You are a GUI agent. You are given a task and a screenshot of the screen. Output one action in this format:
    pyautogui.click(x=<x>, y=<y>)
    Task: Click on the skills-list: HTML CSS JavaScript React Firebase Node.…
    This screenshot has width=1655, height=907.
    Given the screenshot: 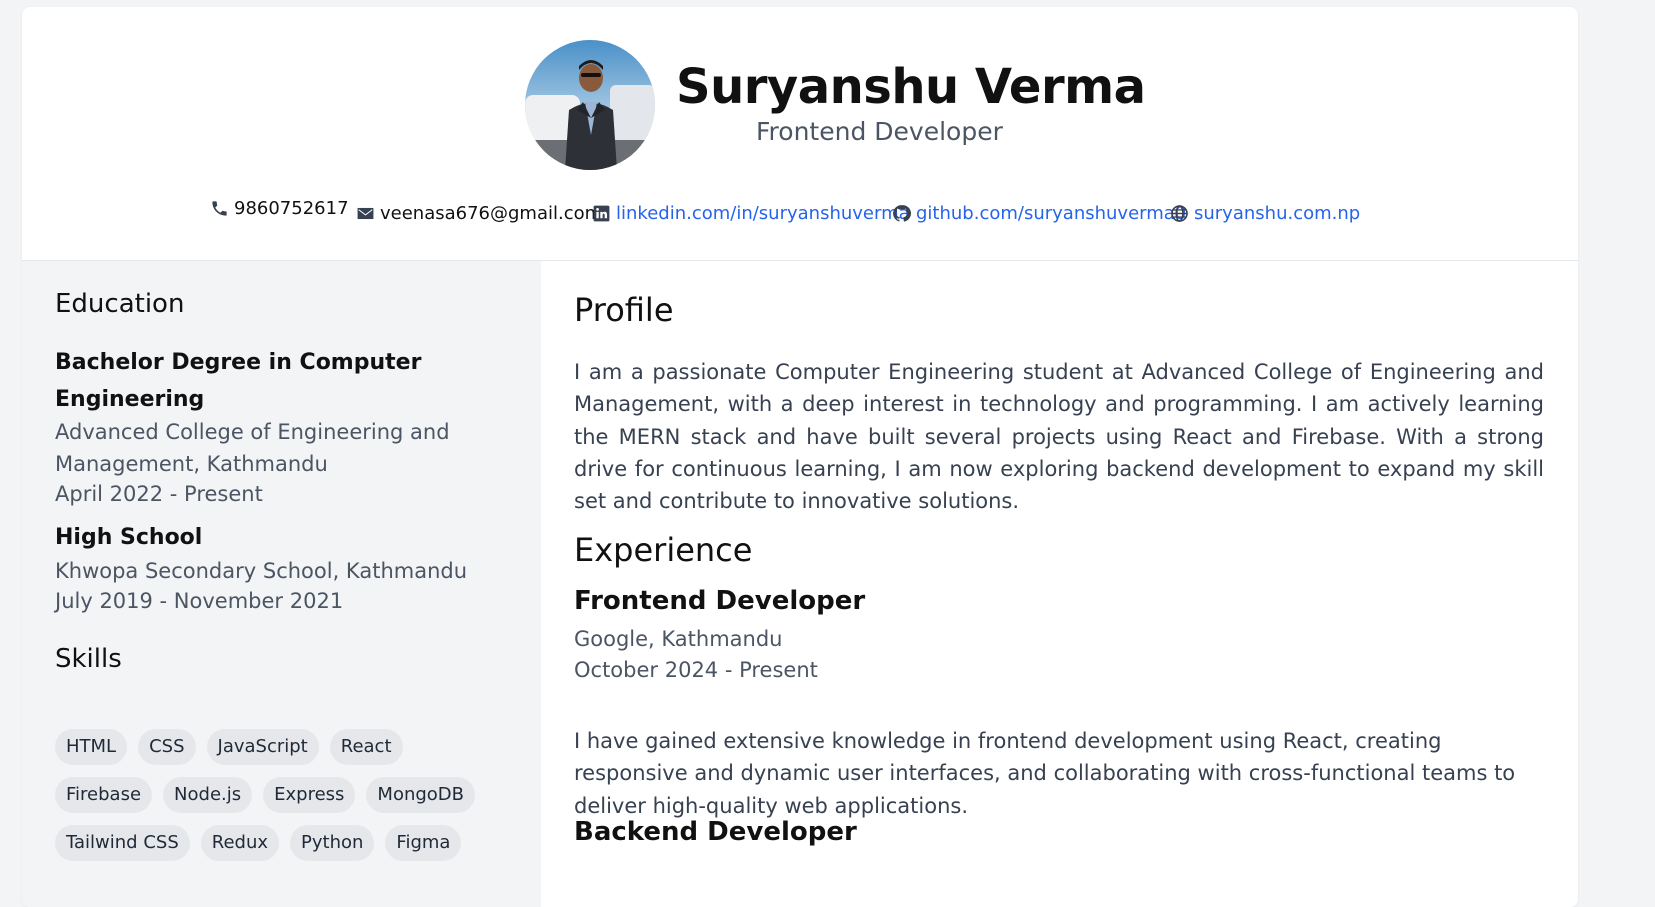 What is the action you would take?
    pyautogui.click(x=280, y=795)
    